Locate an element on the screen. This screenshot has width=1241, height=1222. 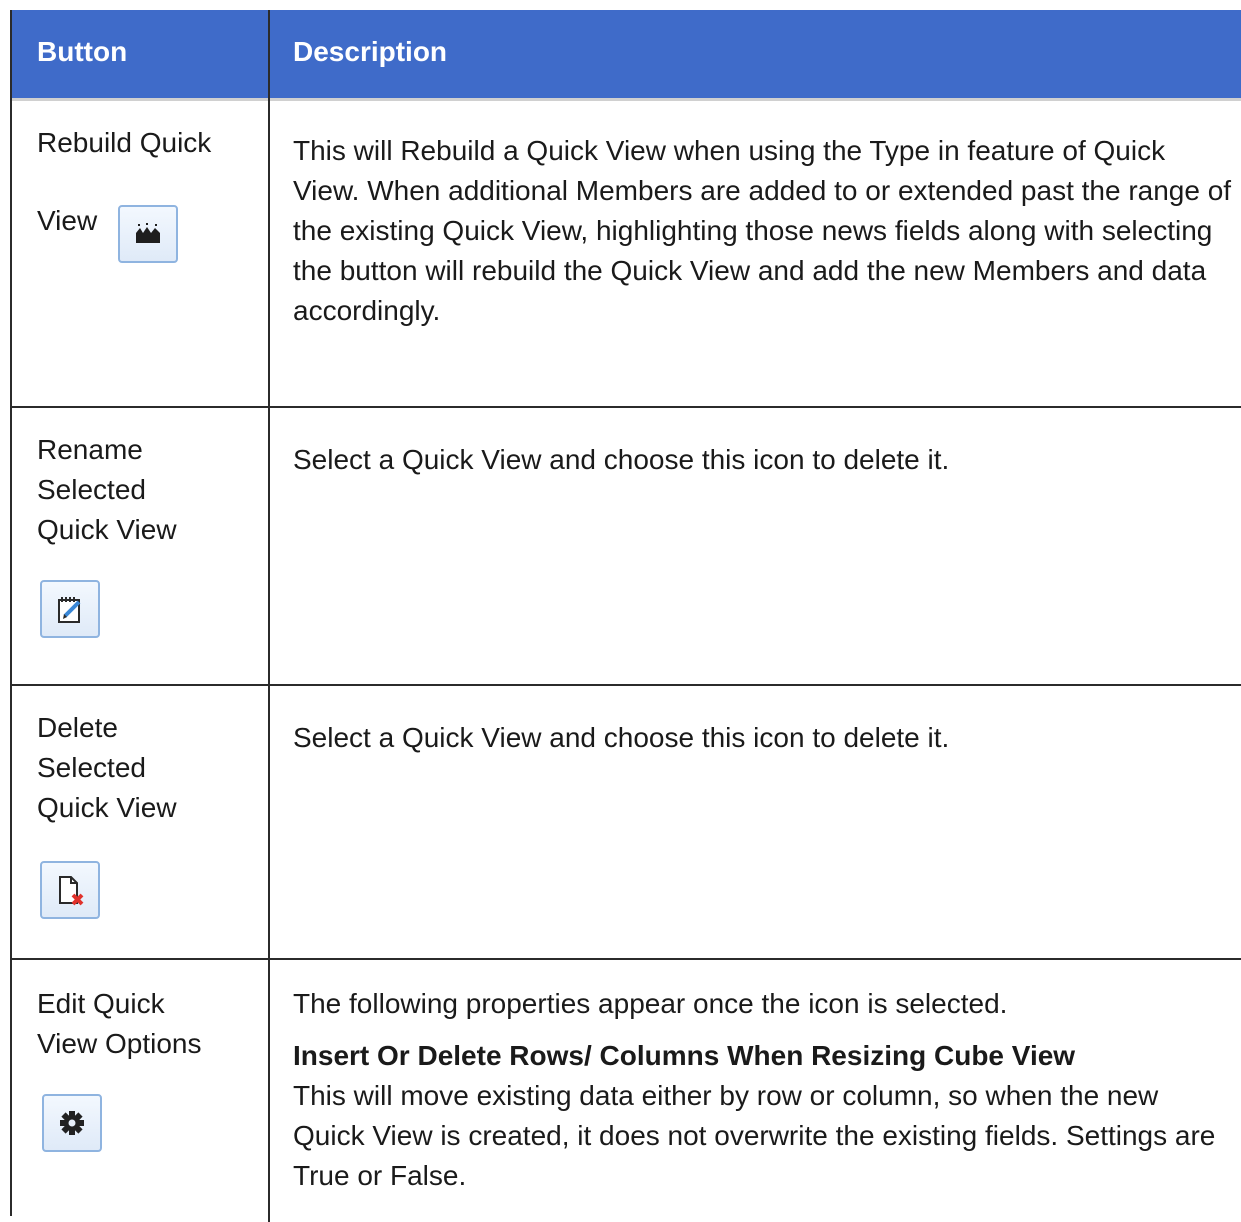
header-button: Button is located at coordinates (82, 51).